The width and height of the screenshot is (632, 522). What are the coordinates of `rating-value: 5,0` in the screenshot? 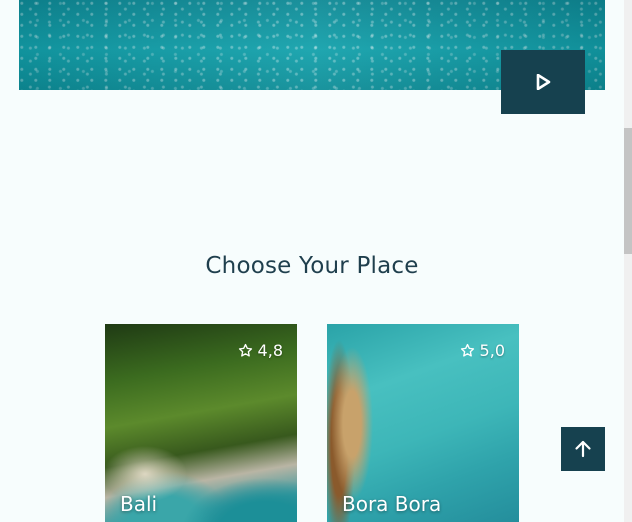 It's located at (492, 350).